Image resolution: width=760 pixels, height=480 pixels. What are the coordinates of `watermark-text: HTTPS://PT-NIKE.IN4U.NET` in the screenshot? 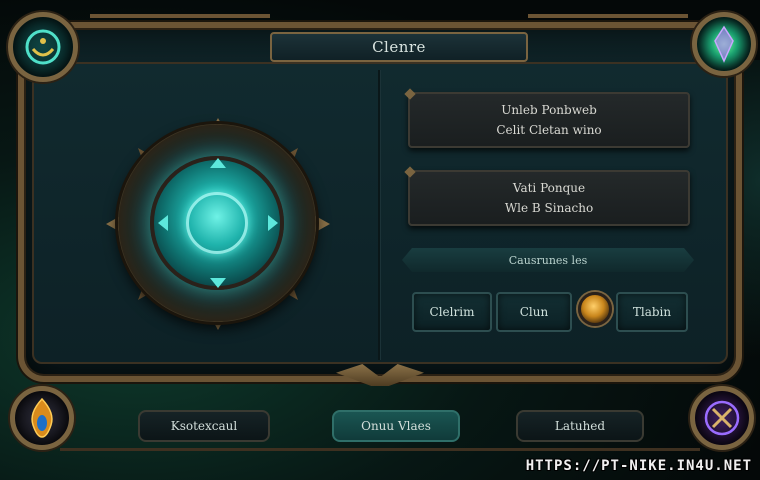 It's located at (638, 466).